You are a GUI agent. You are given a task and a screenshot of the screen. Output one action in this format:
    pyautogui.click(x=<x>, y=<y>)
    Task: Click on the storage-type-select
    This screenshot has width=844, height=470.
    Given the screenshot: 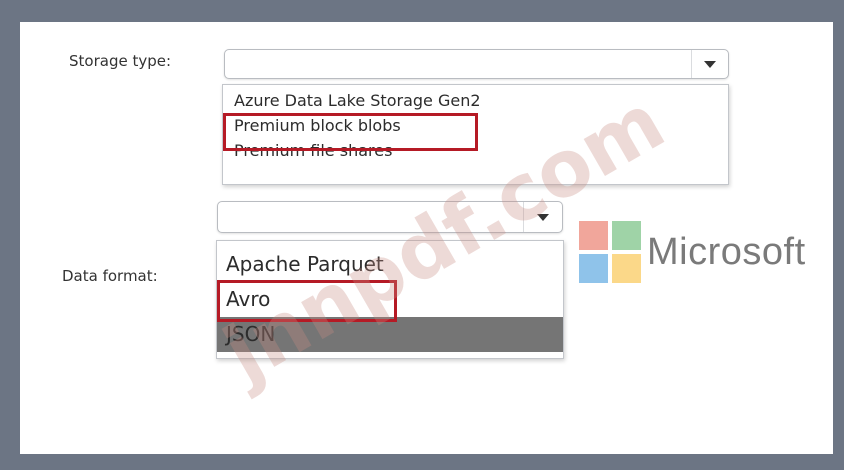 What is the action you would take?
    pyautogui.click(x=476, y=64)
    